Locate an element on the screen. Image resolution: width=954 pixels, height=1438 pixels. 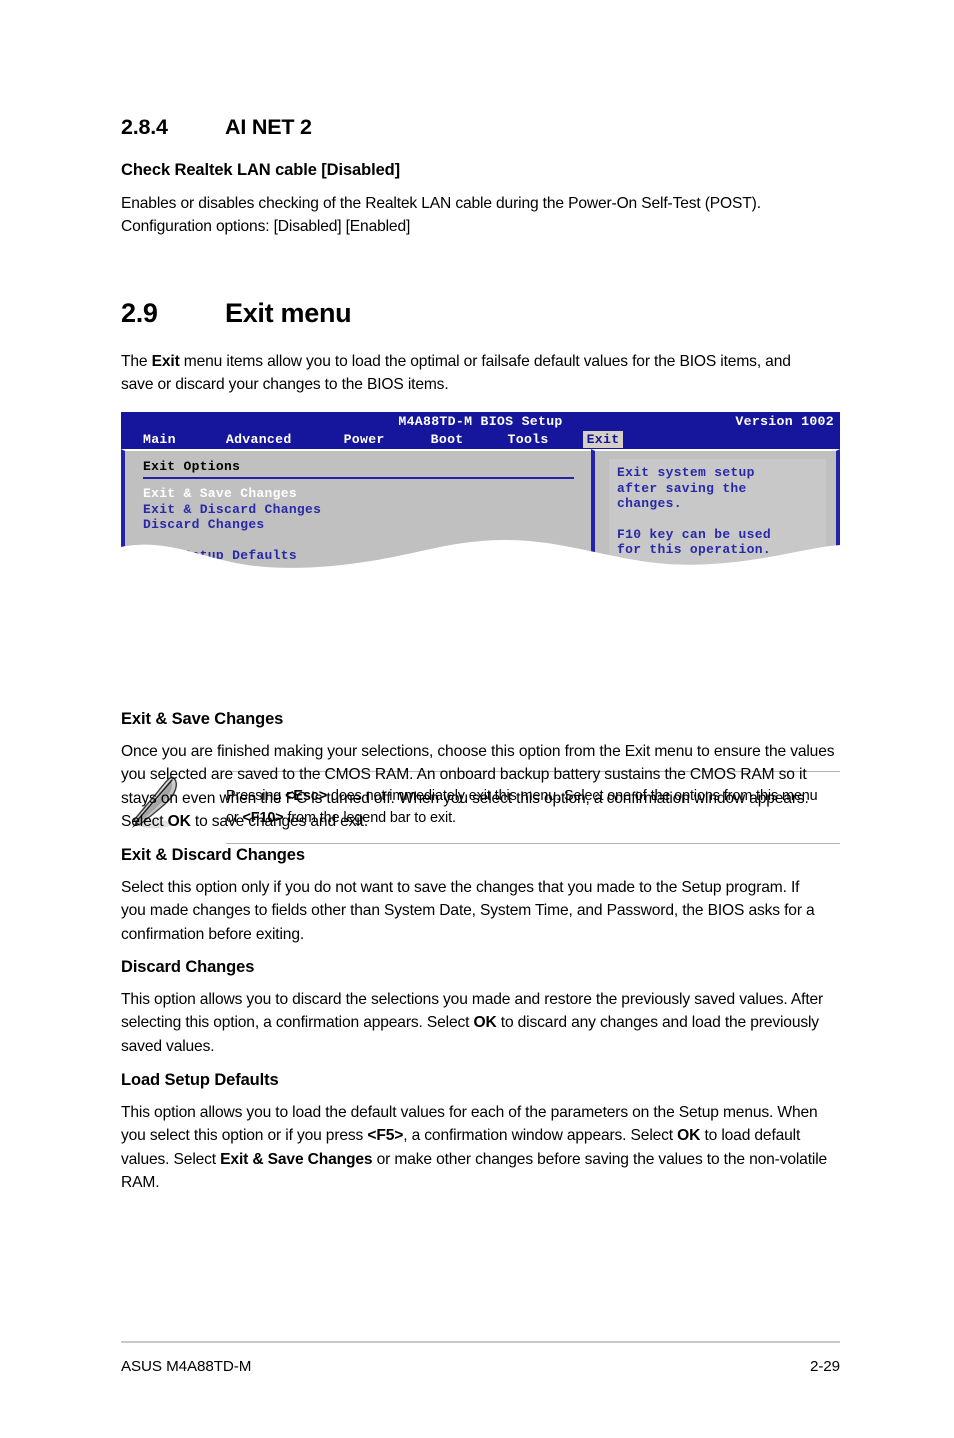
section-number: 2.9 is located at coordinates (139, 313).